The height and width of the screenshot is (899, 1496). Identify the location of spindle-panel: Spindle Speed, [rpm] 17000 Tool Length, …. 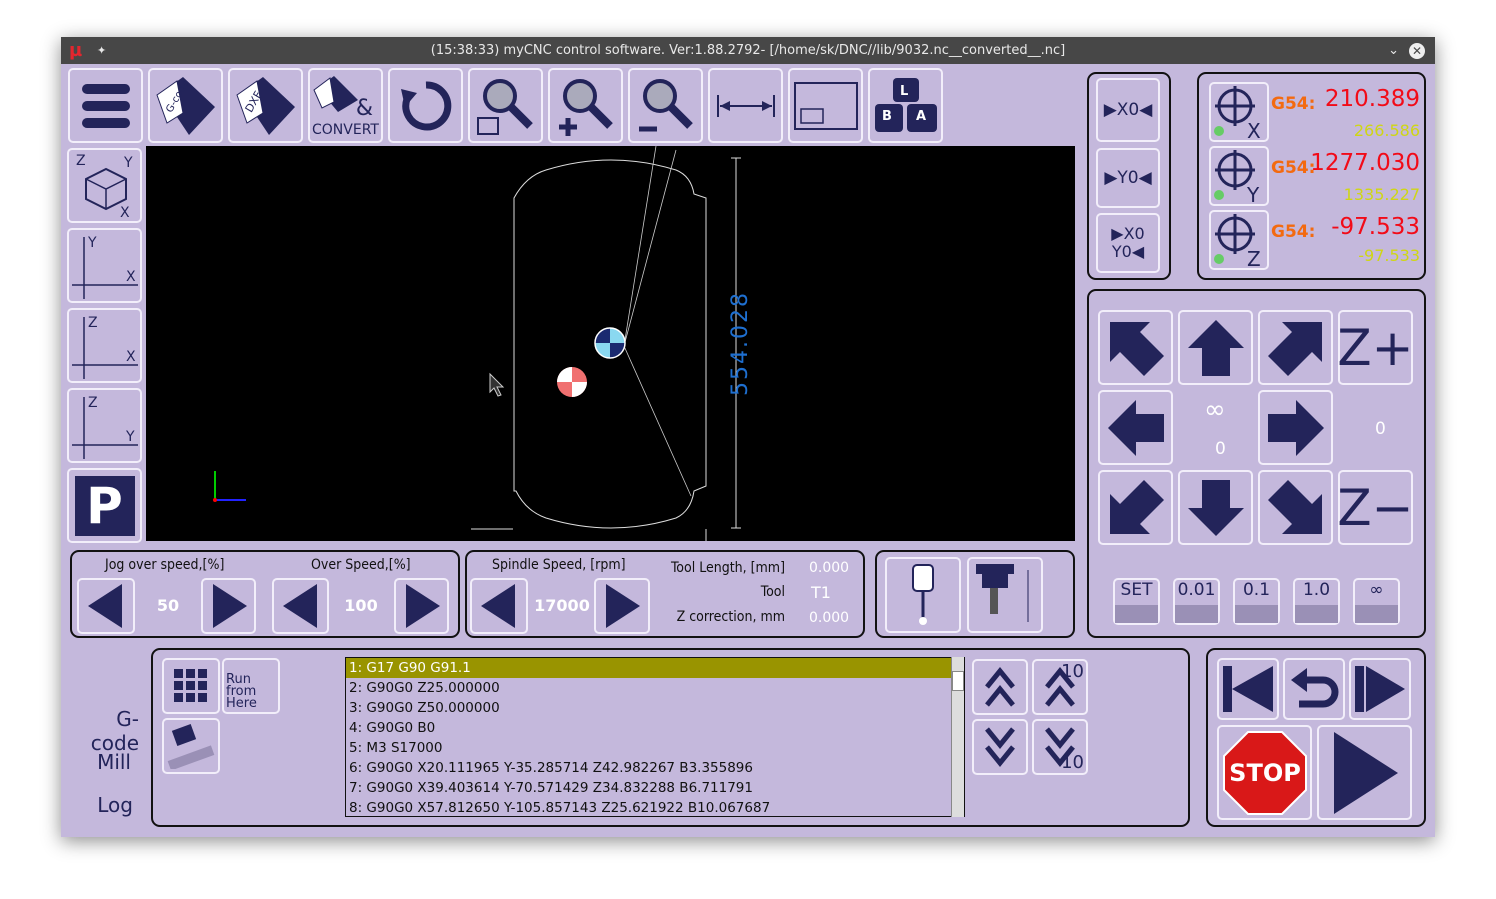
(665, 594).